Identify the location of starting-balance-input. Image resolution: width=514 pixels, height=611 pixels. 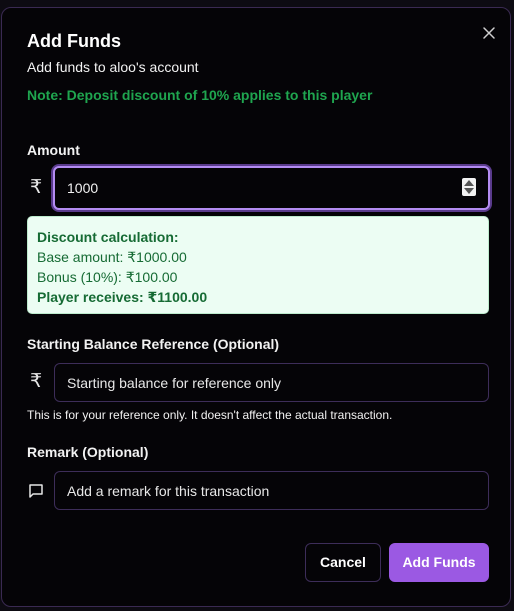
(257, 382).